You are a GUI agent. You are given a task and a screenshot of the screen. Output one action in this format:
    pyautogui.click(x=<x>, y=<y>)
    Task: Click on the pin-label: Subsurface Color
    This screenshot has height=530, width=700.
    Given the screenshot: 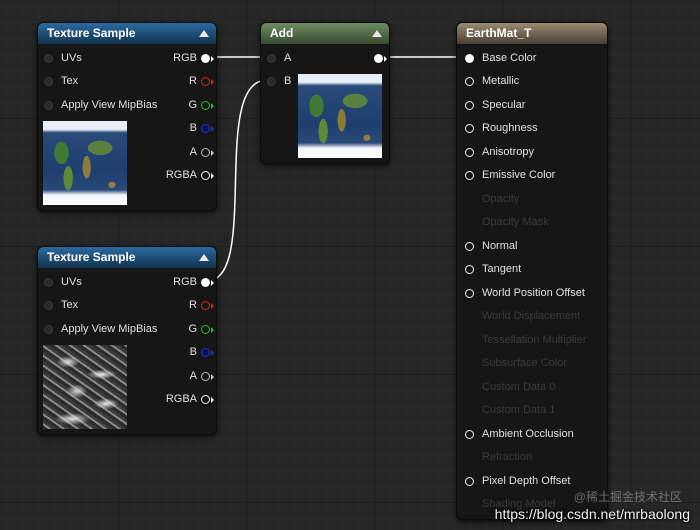 What is the action you would take?
    pyautogui.click(x=524, y=363)
    